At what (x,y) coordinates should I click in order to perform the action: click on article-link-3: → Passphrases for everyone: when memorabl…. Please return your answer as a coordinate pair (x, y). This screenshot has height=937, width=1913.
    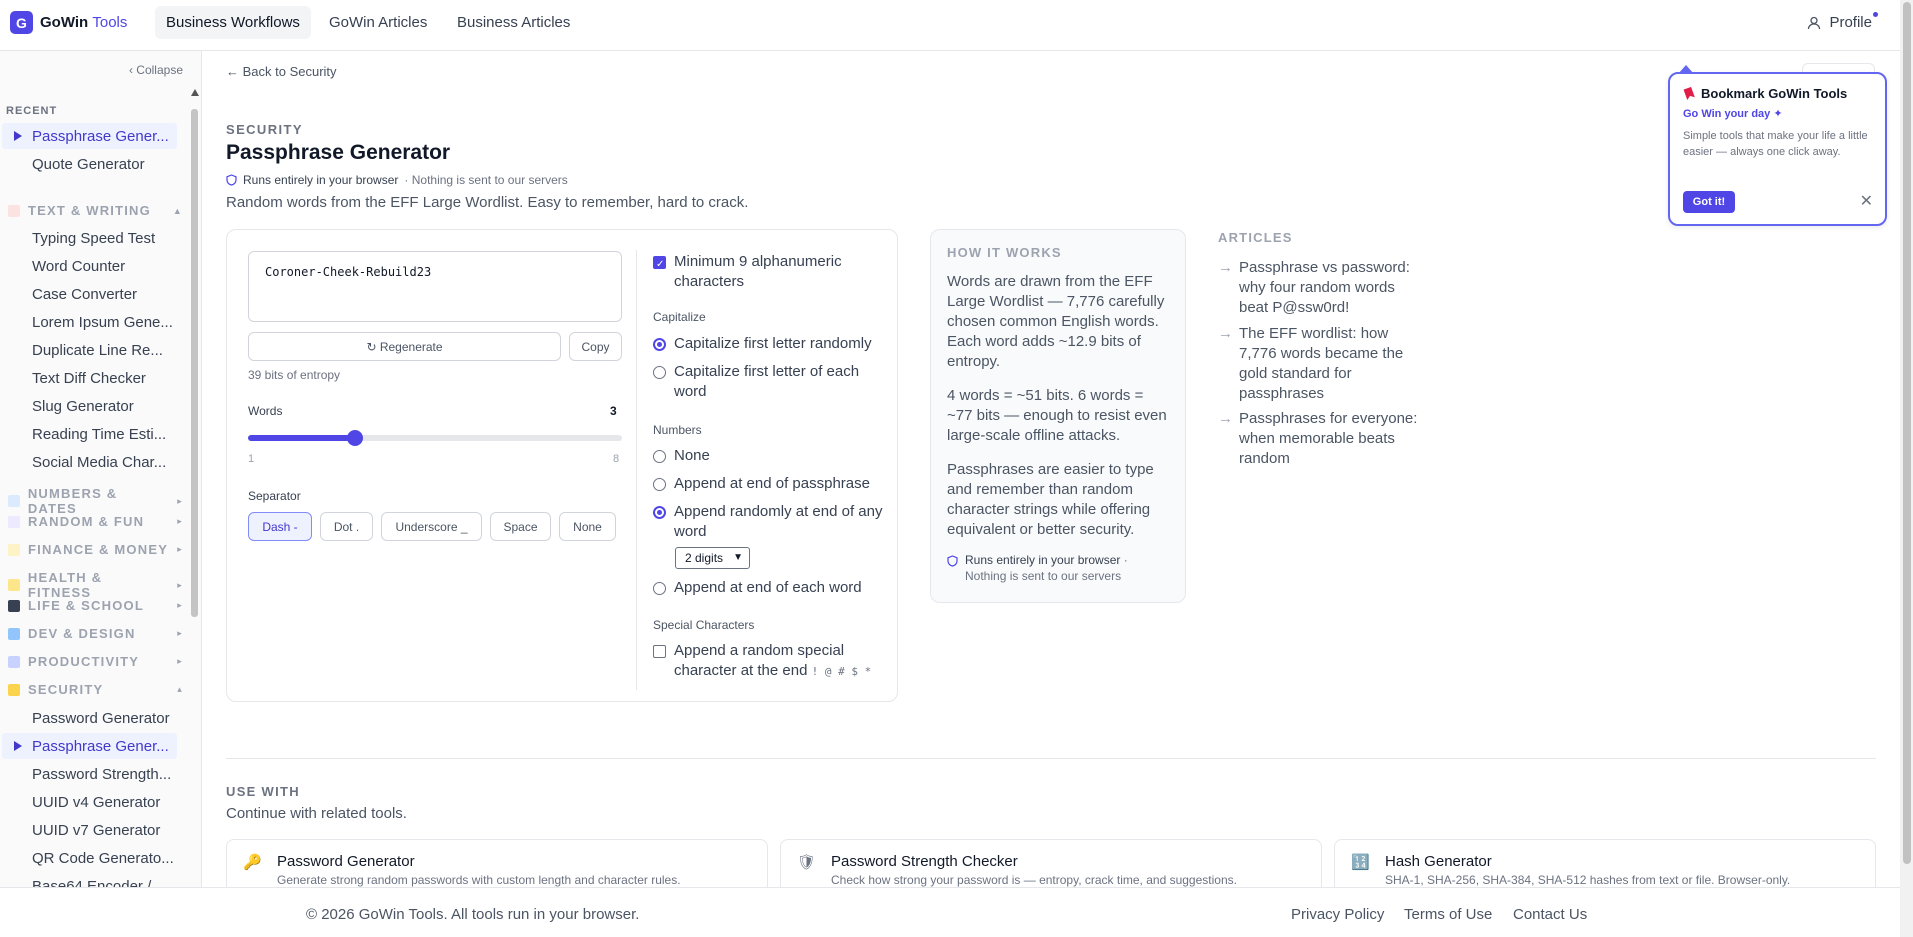
    Looking at the image, I should click on (1318, 439).